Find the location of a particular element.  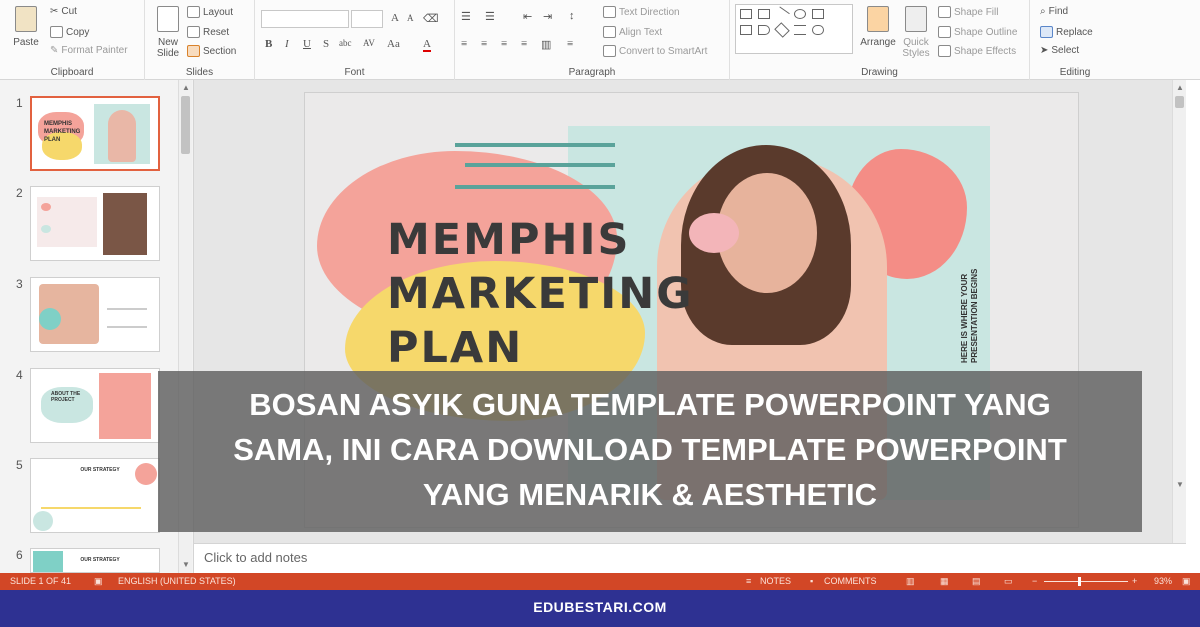

clear-format-icon: ⌫ is located at coordinates (431, 18).